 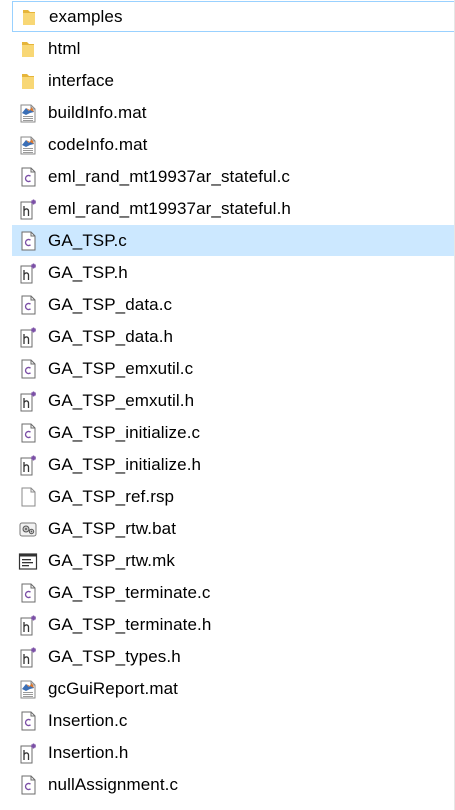 I want to click on file-name: buildInfo.mat, so click(x=97, y=112).